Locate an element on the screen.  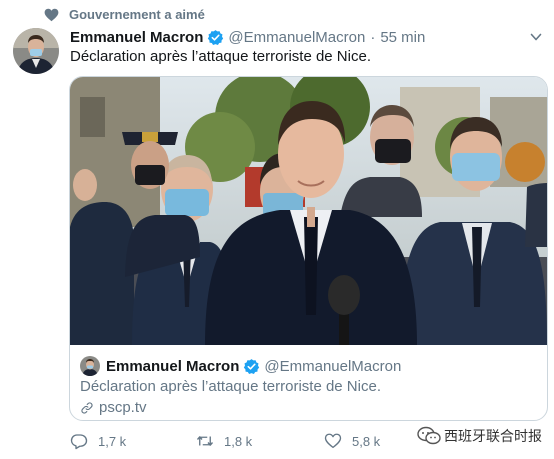
link-icon is located at coordinates (87, 407).